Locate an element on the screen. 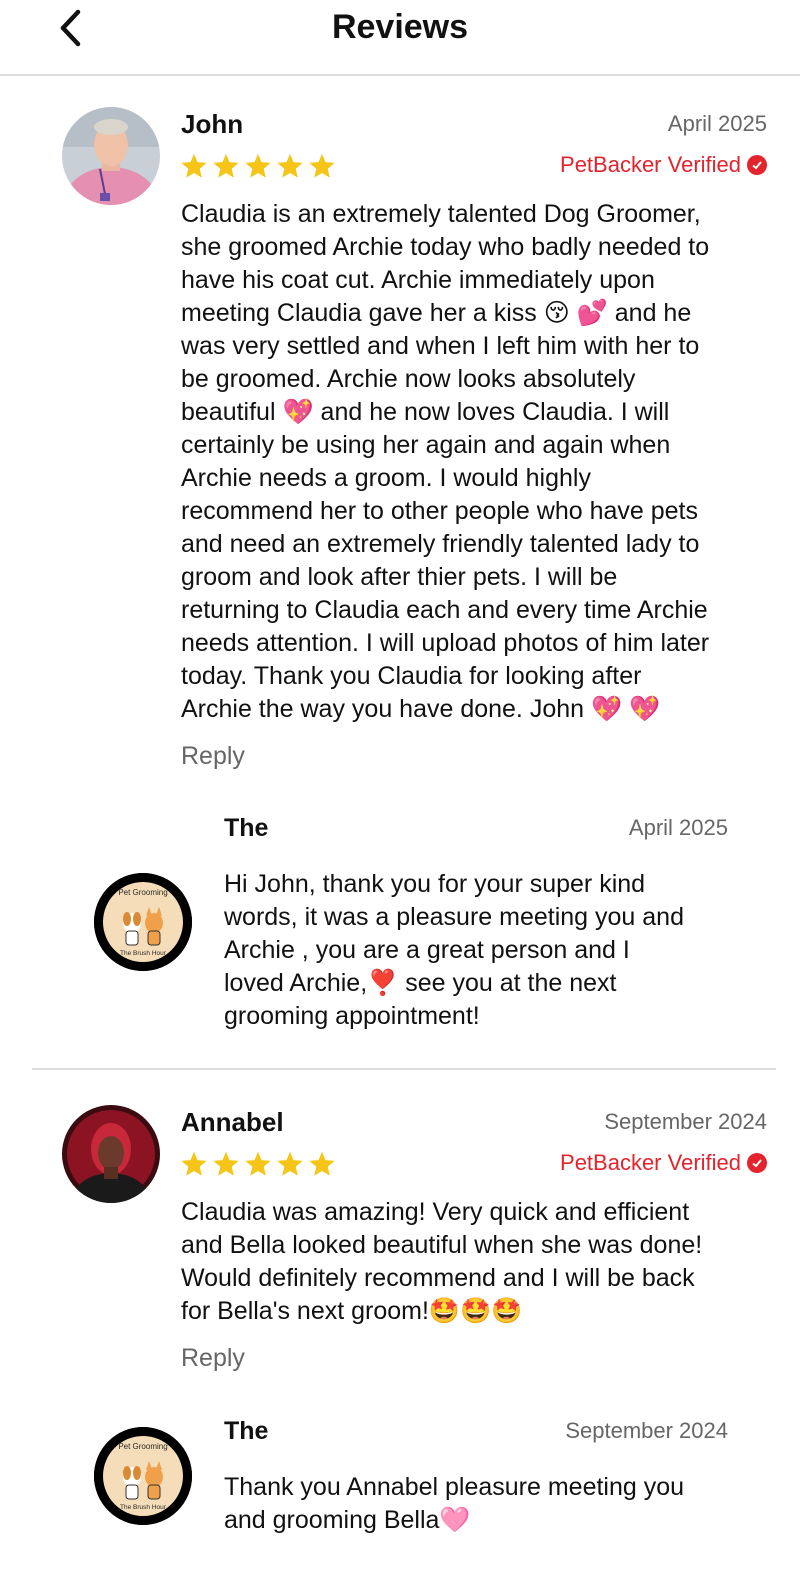 The height and width of the screenshot is (1577, 800). response-date: September 2024 is located at coordinates (646, 1430).